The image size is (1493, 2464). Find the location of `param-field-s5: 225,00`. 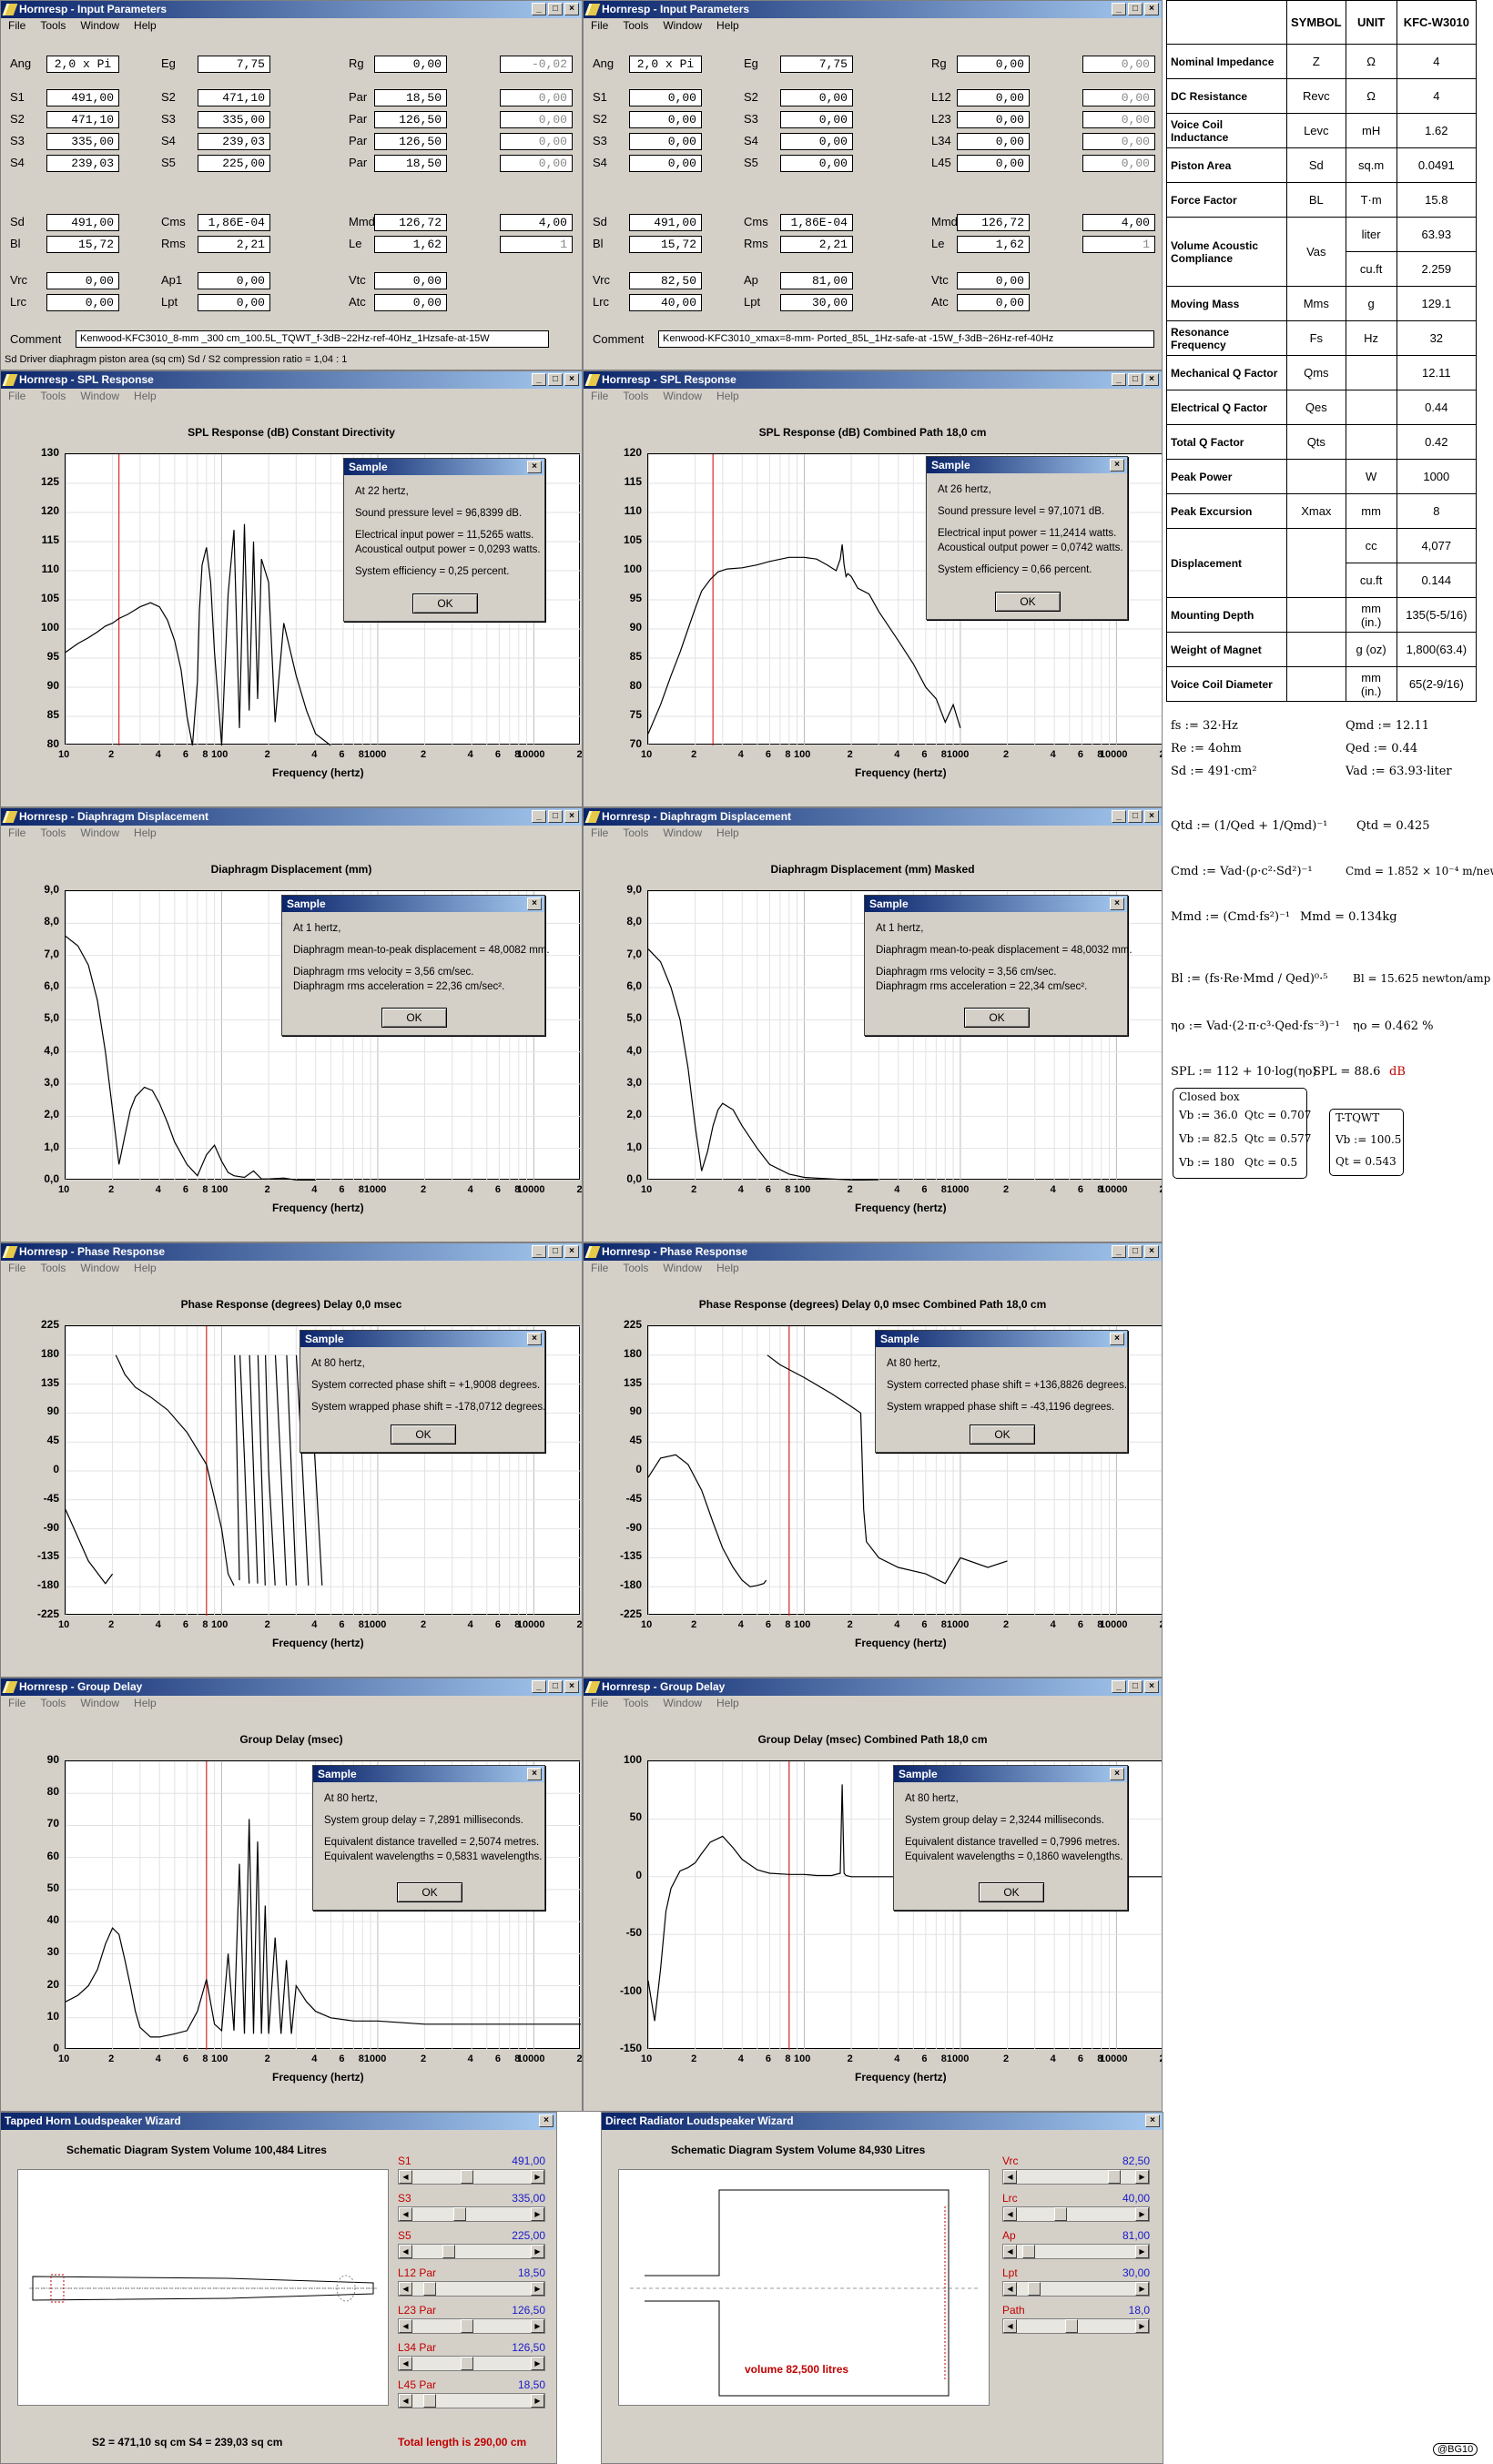

param-field-s5: 225,00 is located at coordinates (234, 163).